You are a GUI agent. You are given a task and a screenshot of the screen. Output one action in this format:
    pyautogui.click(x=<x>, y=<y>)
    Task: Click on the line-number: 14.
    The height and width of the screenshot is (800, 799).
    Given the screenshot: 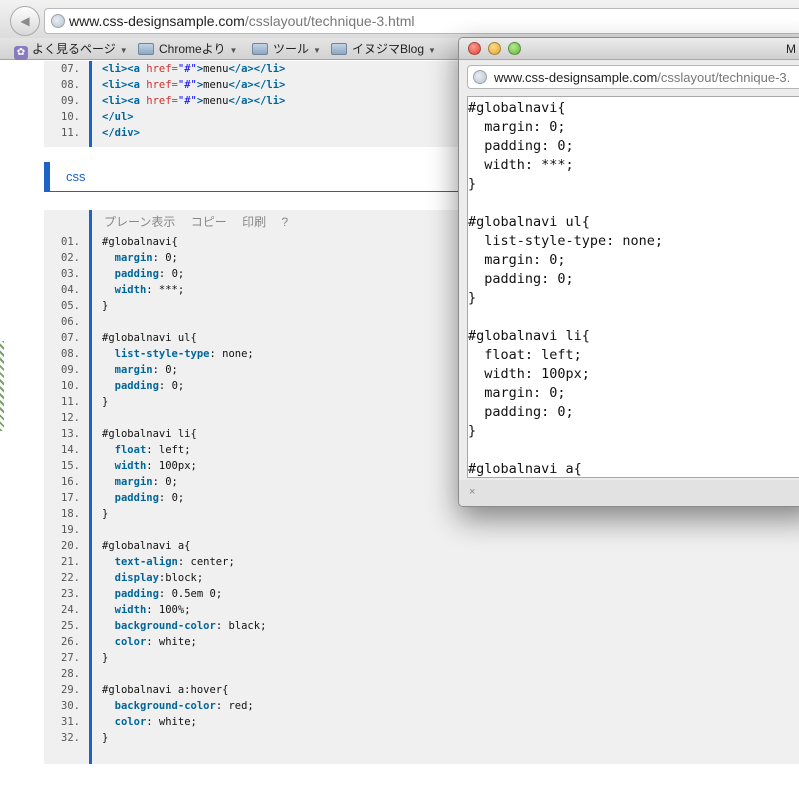 What is the action you would take?
    pyautogui.click(x=70, y=450)
    